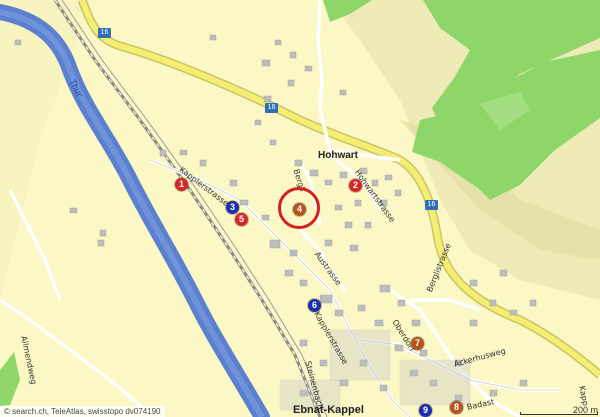 The height and width of the screenshot is (417, 600). What do you see at coordinates (181, 184) in the screenshot?
I see `map-marker-1: 1` at bounding box center [181, 184].